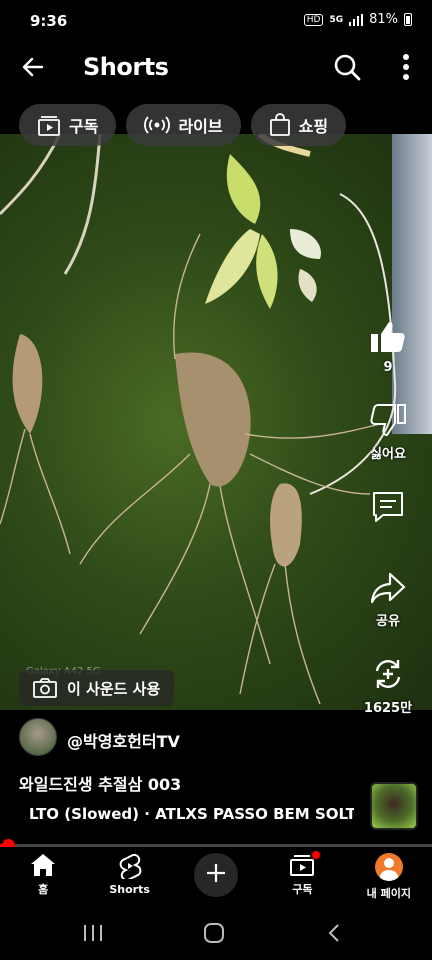 The width and height of the screenshot is (432, 960). What do you see at coordinates (45, 688) in the screenshot?
I see `camera-icon` at bounding box center [45, 688].